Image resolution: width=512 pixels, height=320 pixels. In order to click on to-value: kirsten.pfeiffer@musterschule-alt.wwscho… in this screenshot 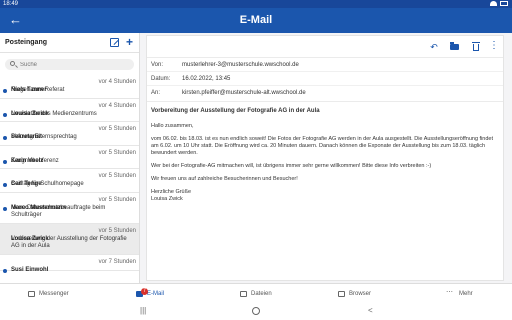, I will do `click(244, 93)`.